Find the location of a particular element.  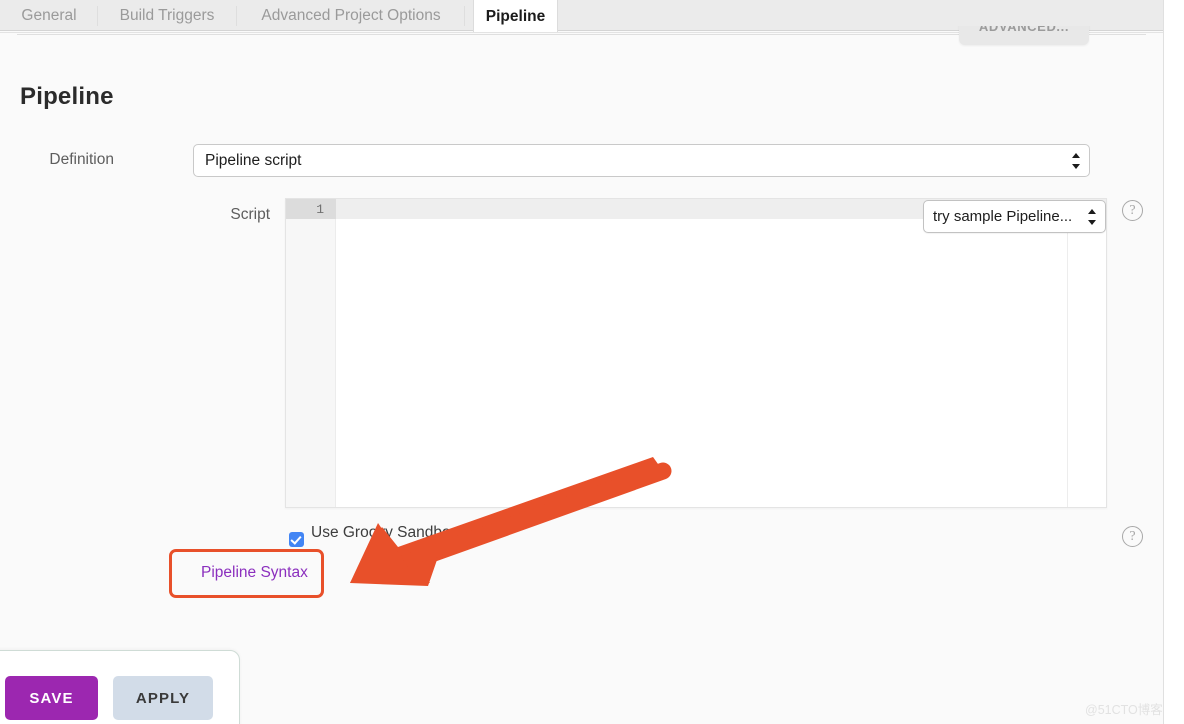

tab-general: General is located at coordinates (49, 16).